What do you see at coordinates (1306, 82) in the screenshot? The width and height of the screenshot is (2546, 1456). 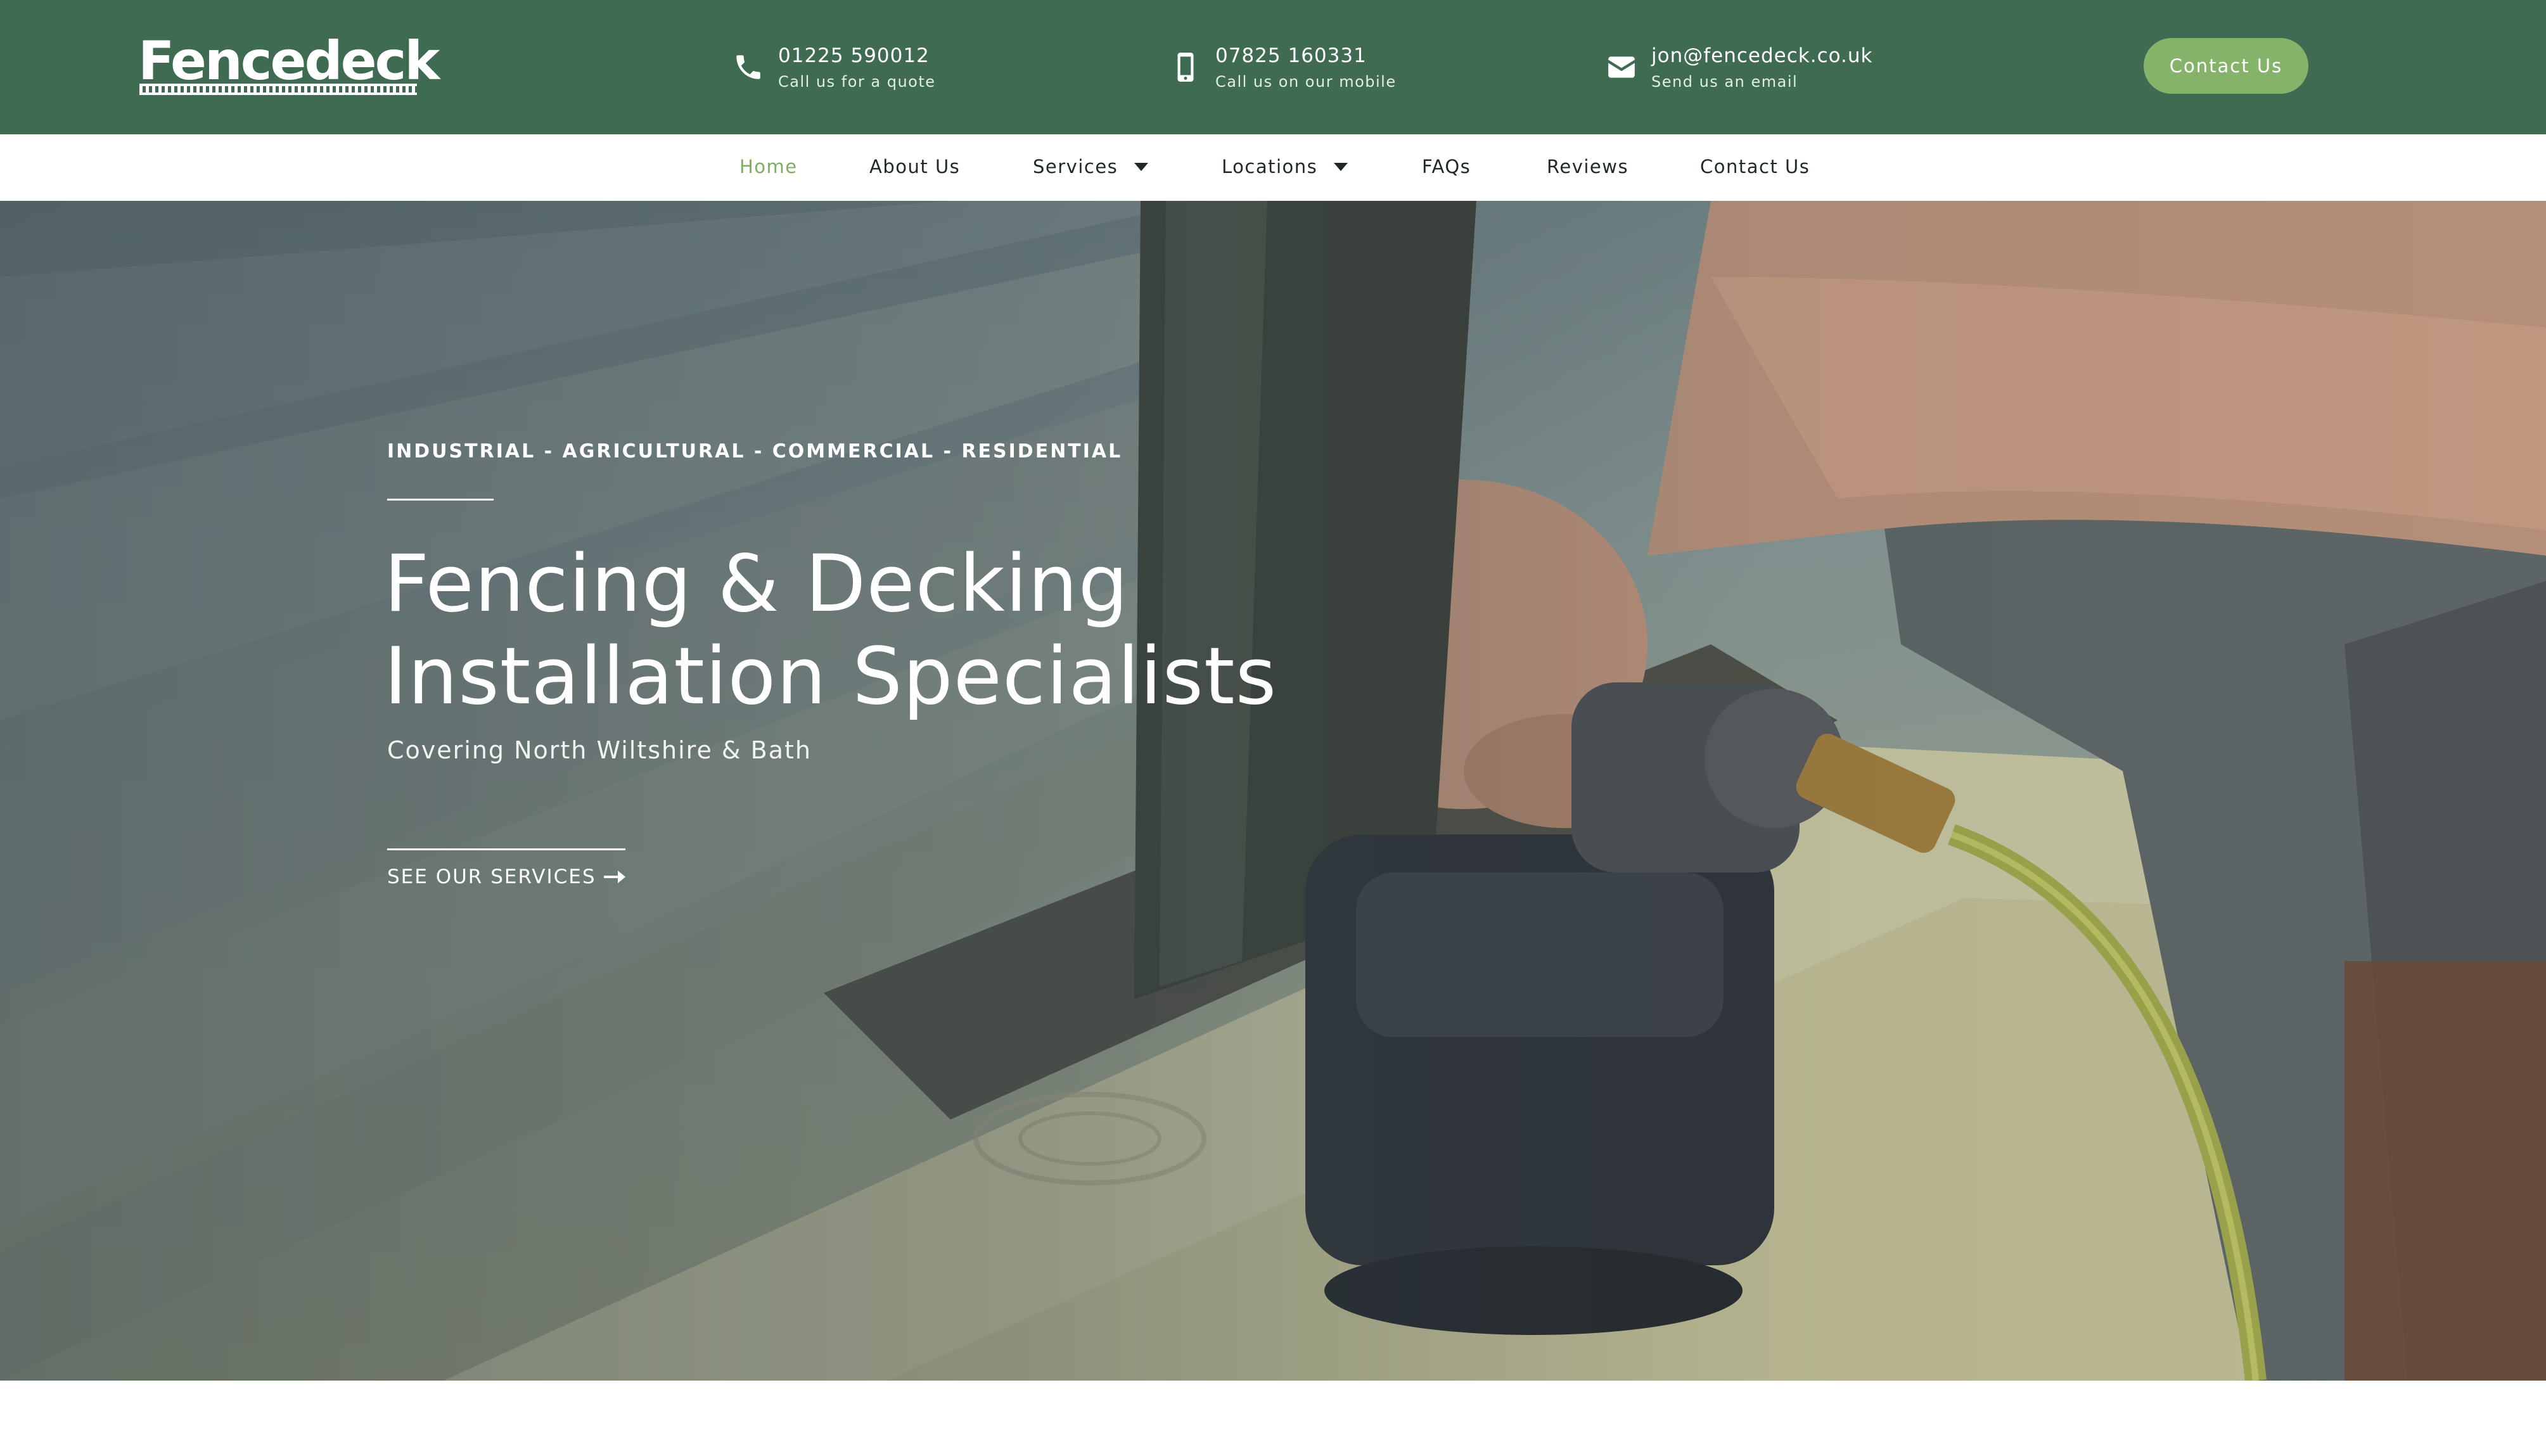 I see `mobile-caption: Call us on our mobile` at bounding box center [1306, 82].